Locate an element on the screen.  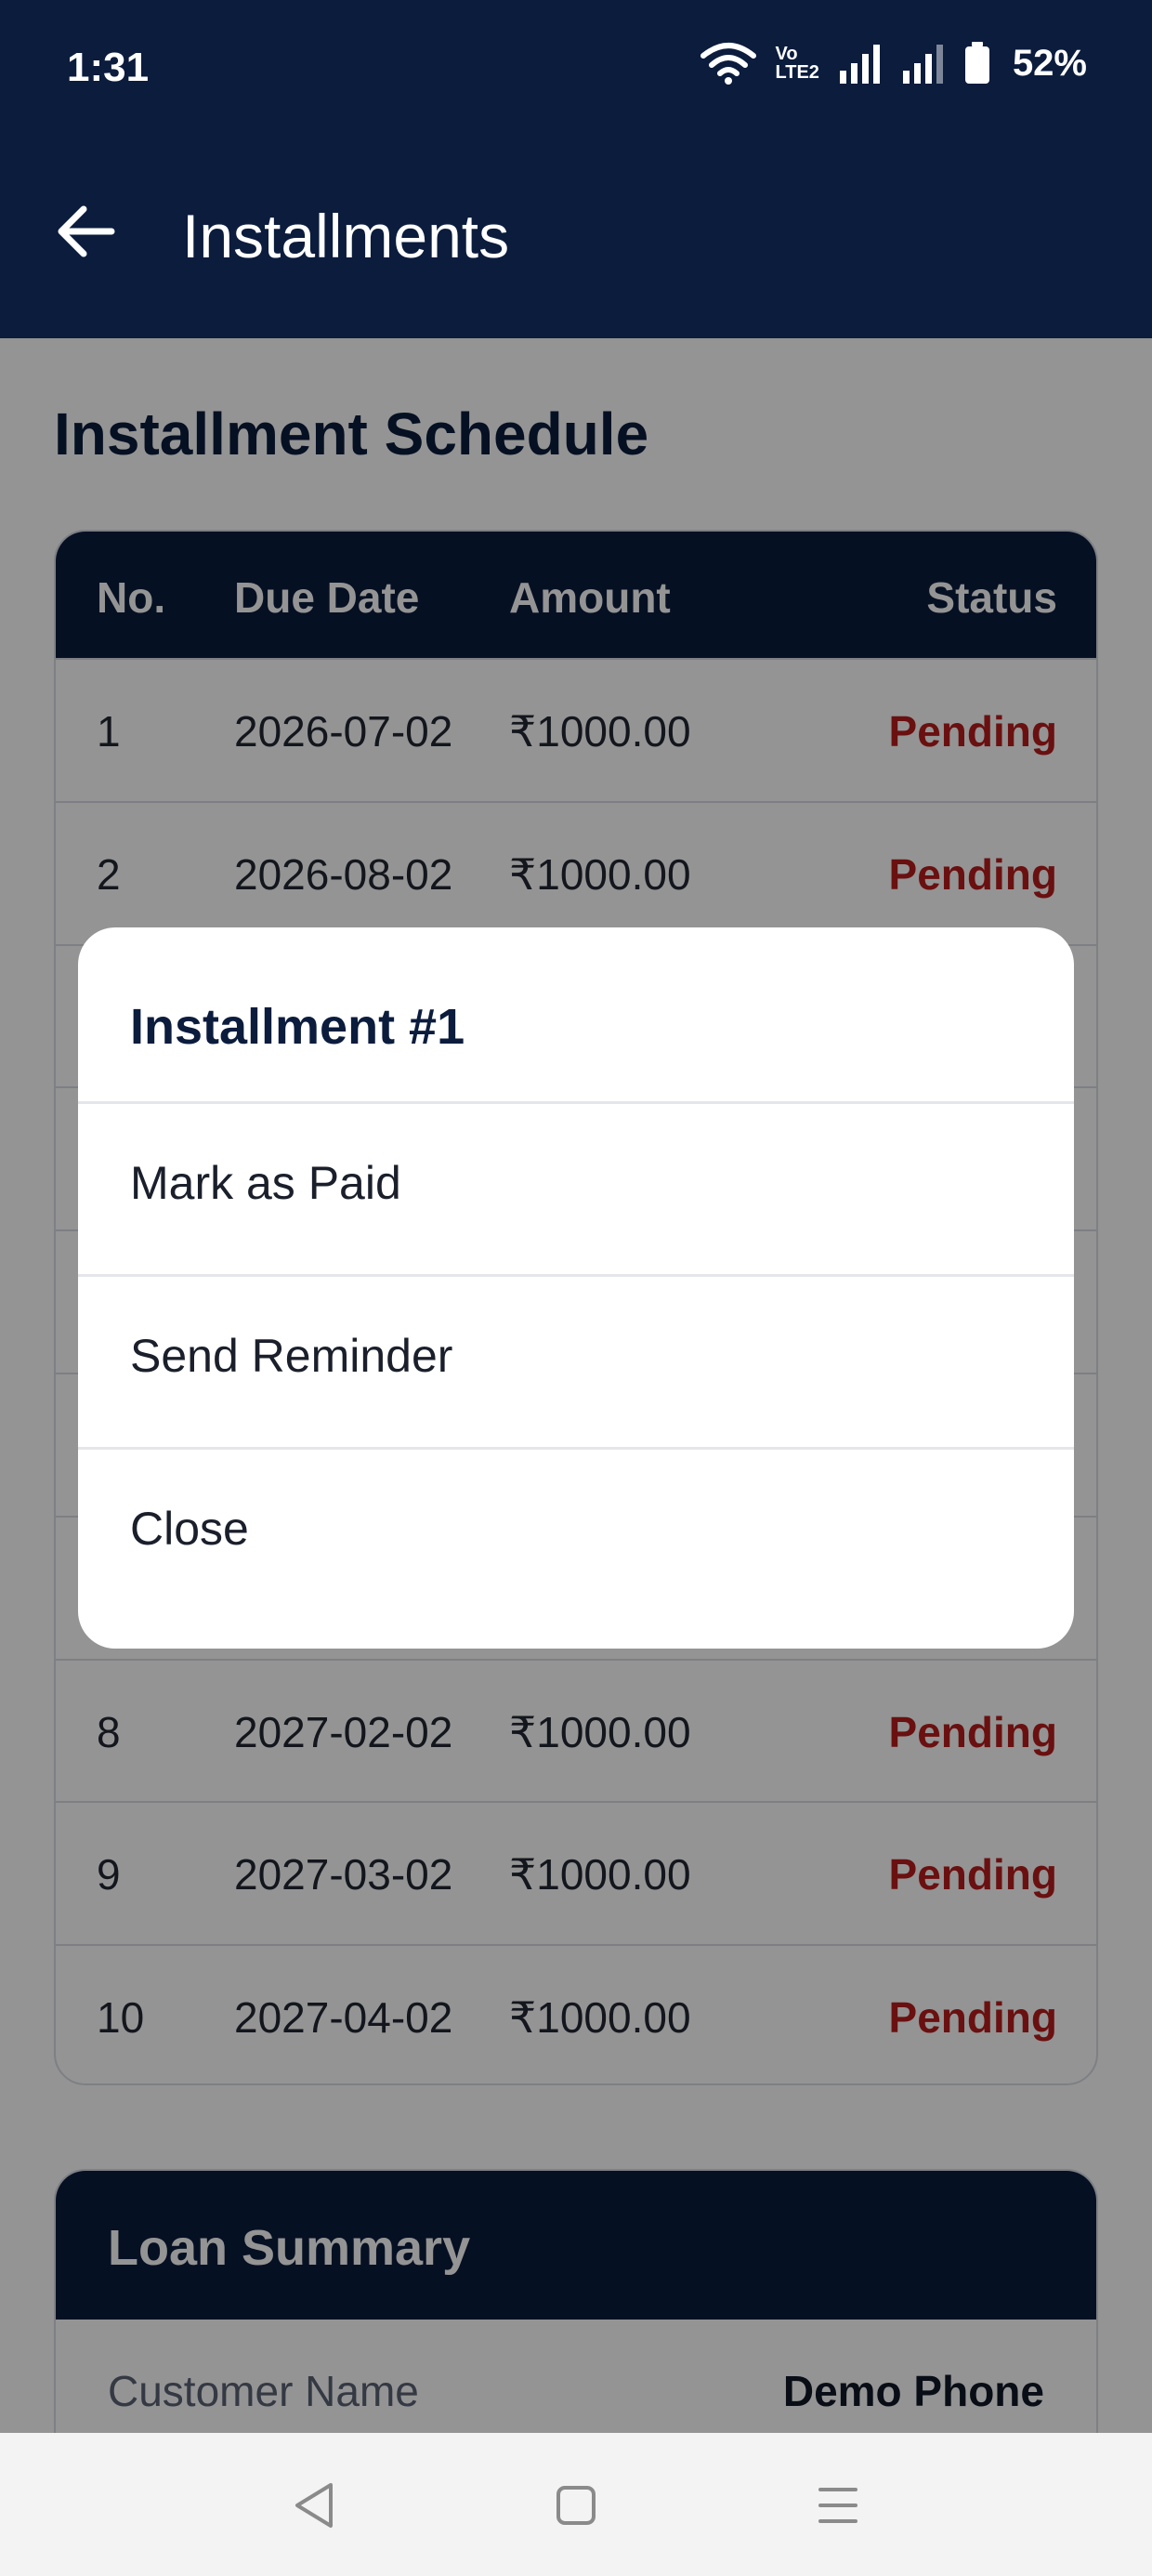
signal-icon-sim2 is located at coordinates (922, 64).